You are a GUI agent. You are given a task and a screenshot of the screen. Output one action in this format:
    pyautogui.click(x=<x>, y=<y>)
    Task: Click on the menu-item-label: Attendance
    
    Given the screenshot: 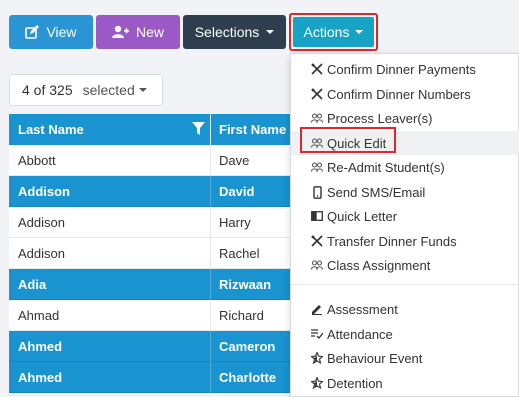 What is the action you would take?
    pyautogui.click(x=360, y=334)
    